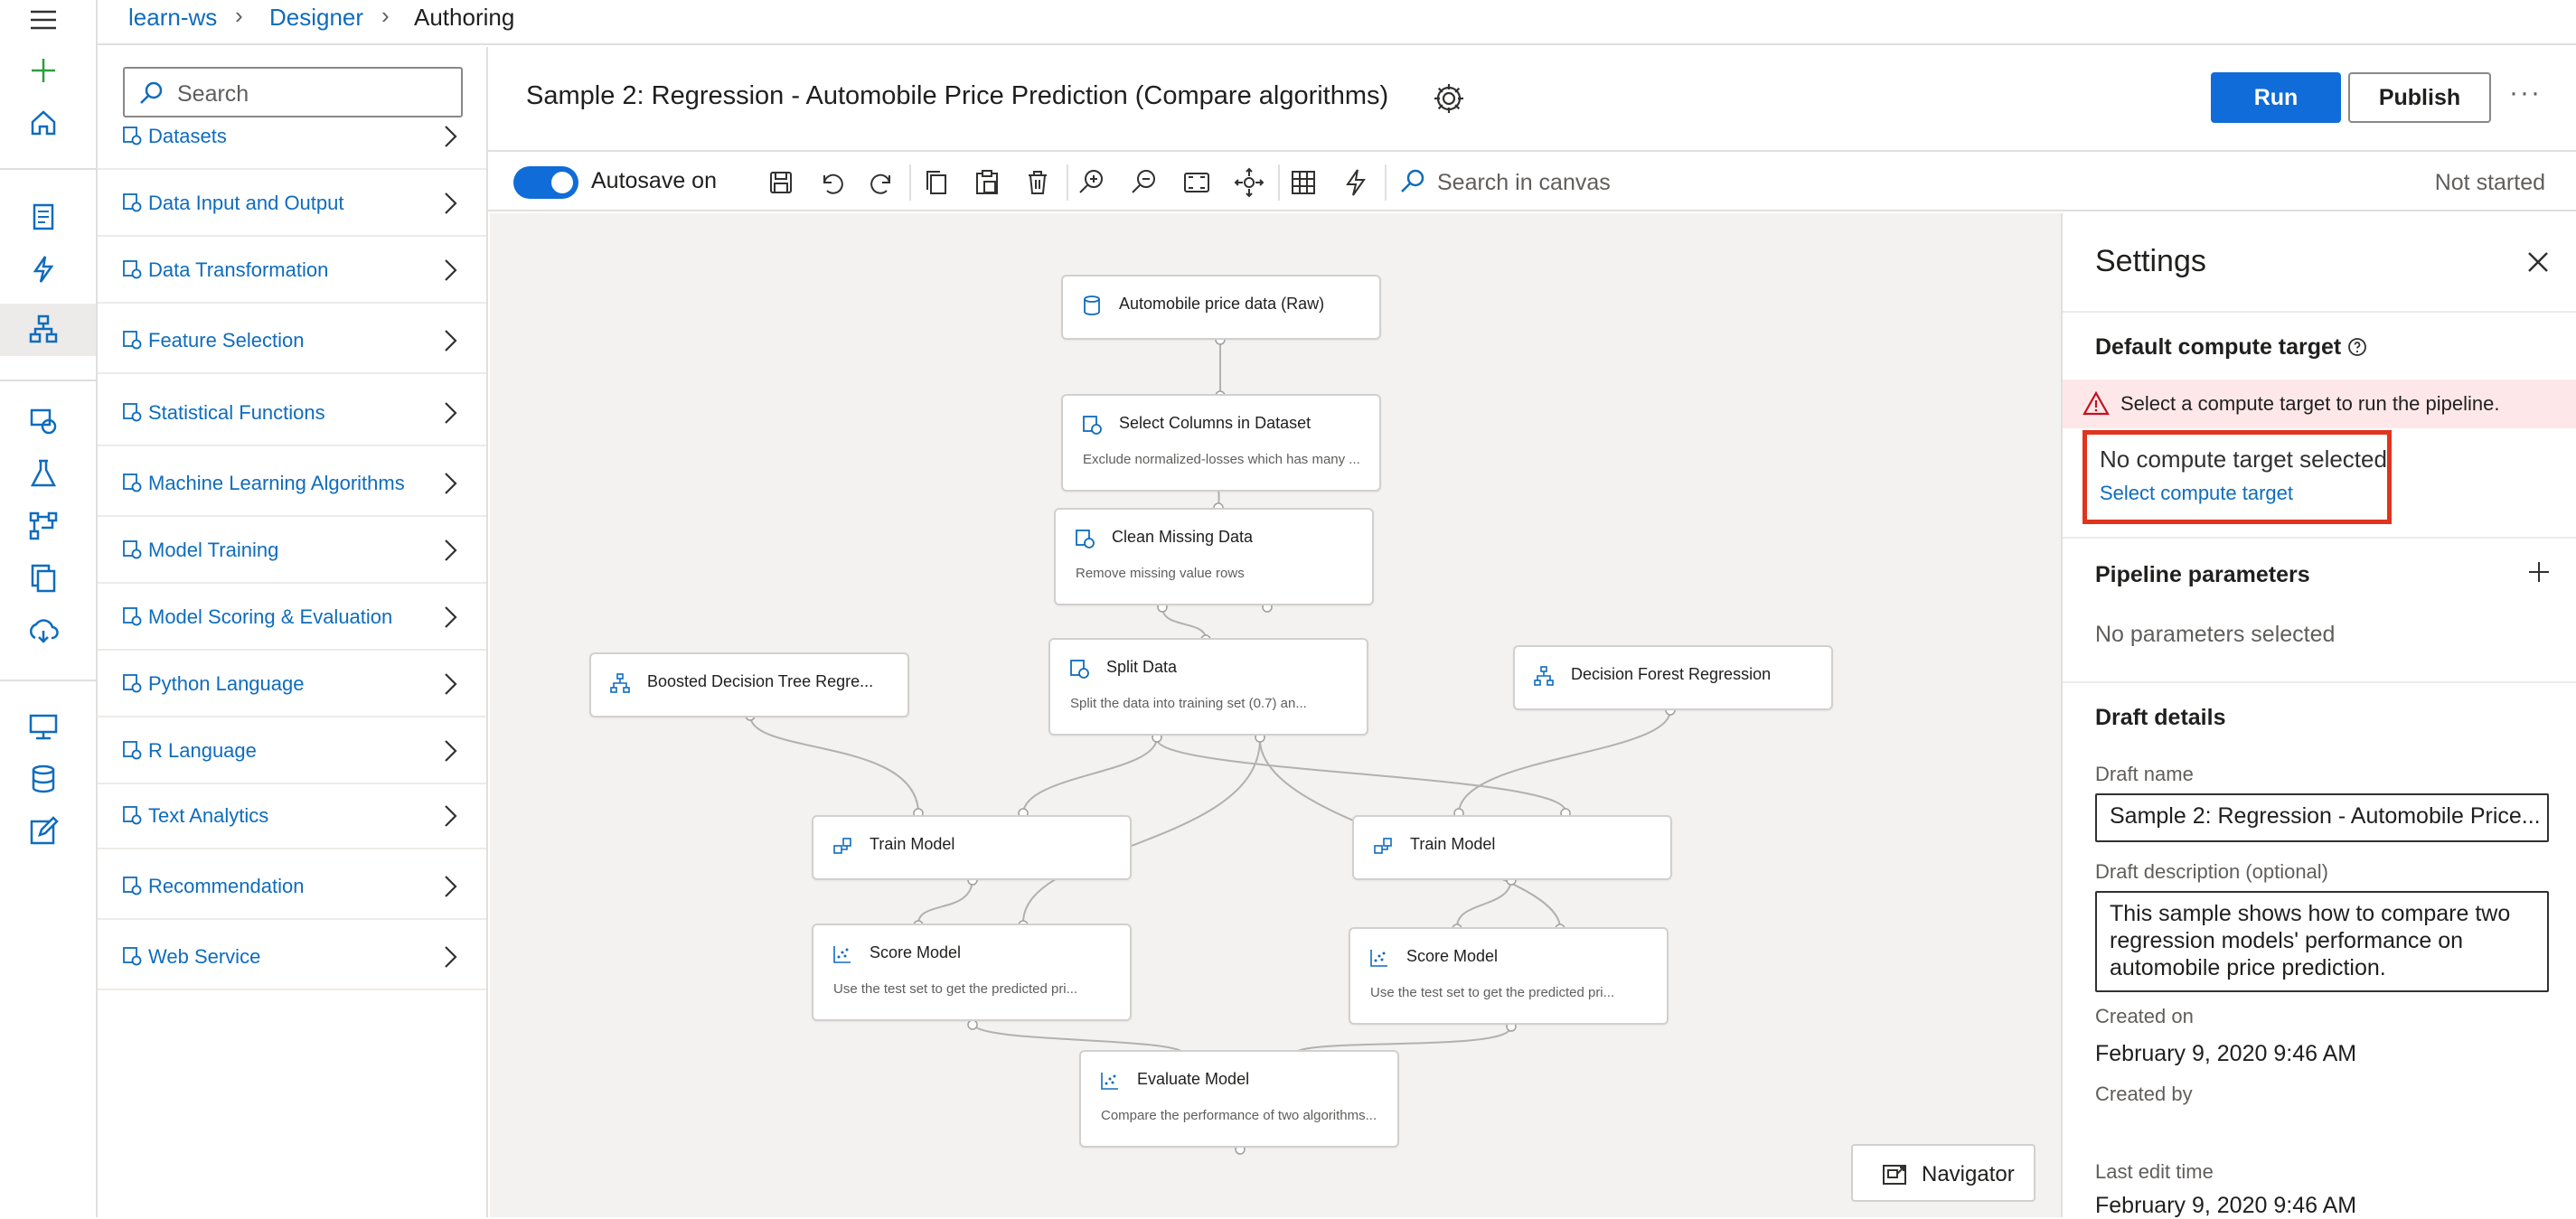 The image size is (2576, 1219). What do you see at coordinates (316, 18) in the screenshot?
I see `breadcrumb-designer: Designer` at bounding box center [316, 18].